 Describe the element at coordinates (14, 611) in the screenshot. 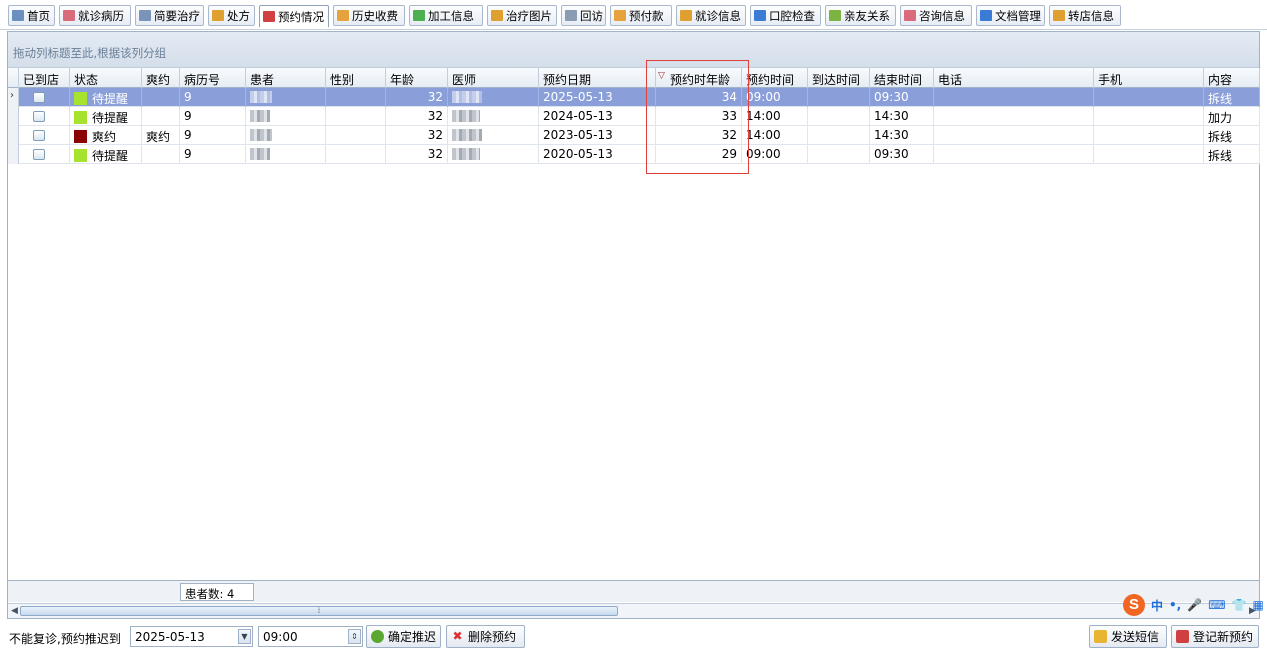

I see `scroll-left-icon: ◀` at that location.